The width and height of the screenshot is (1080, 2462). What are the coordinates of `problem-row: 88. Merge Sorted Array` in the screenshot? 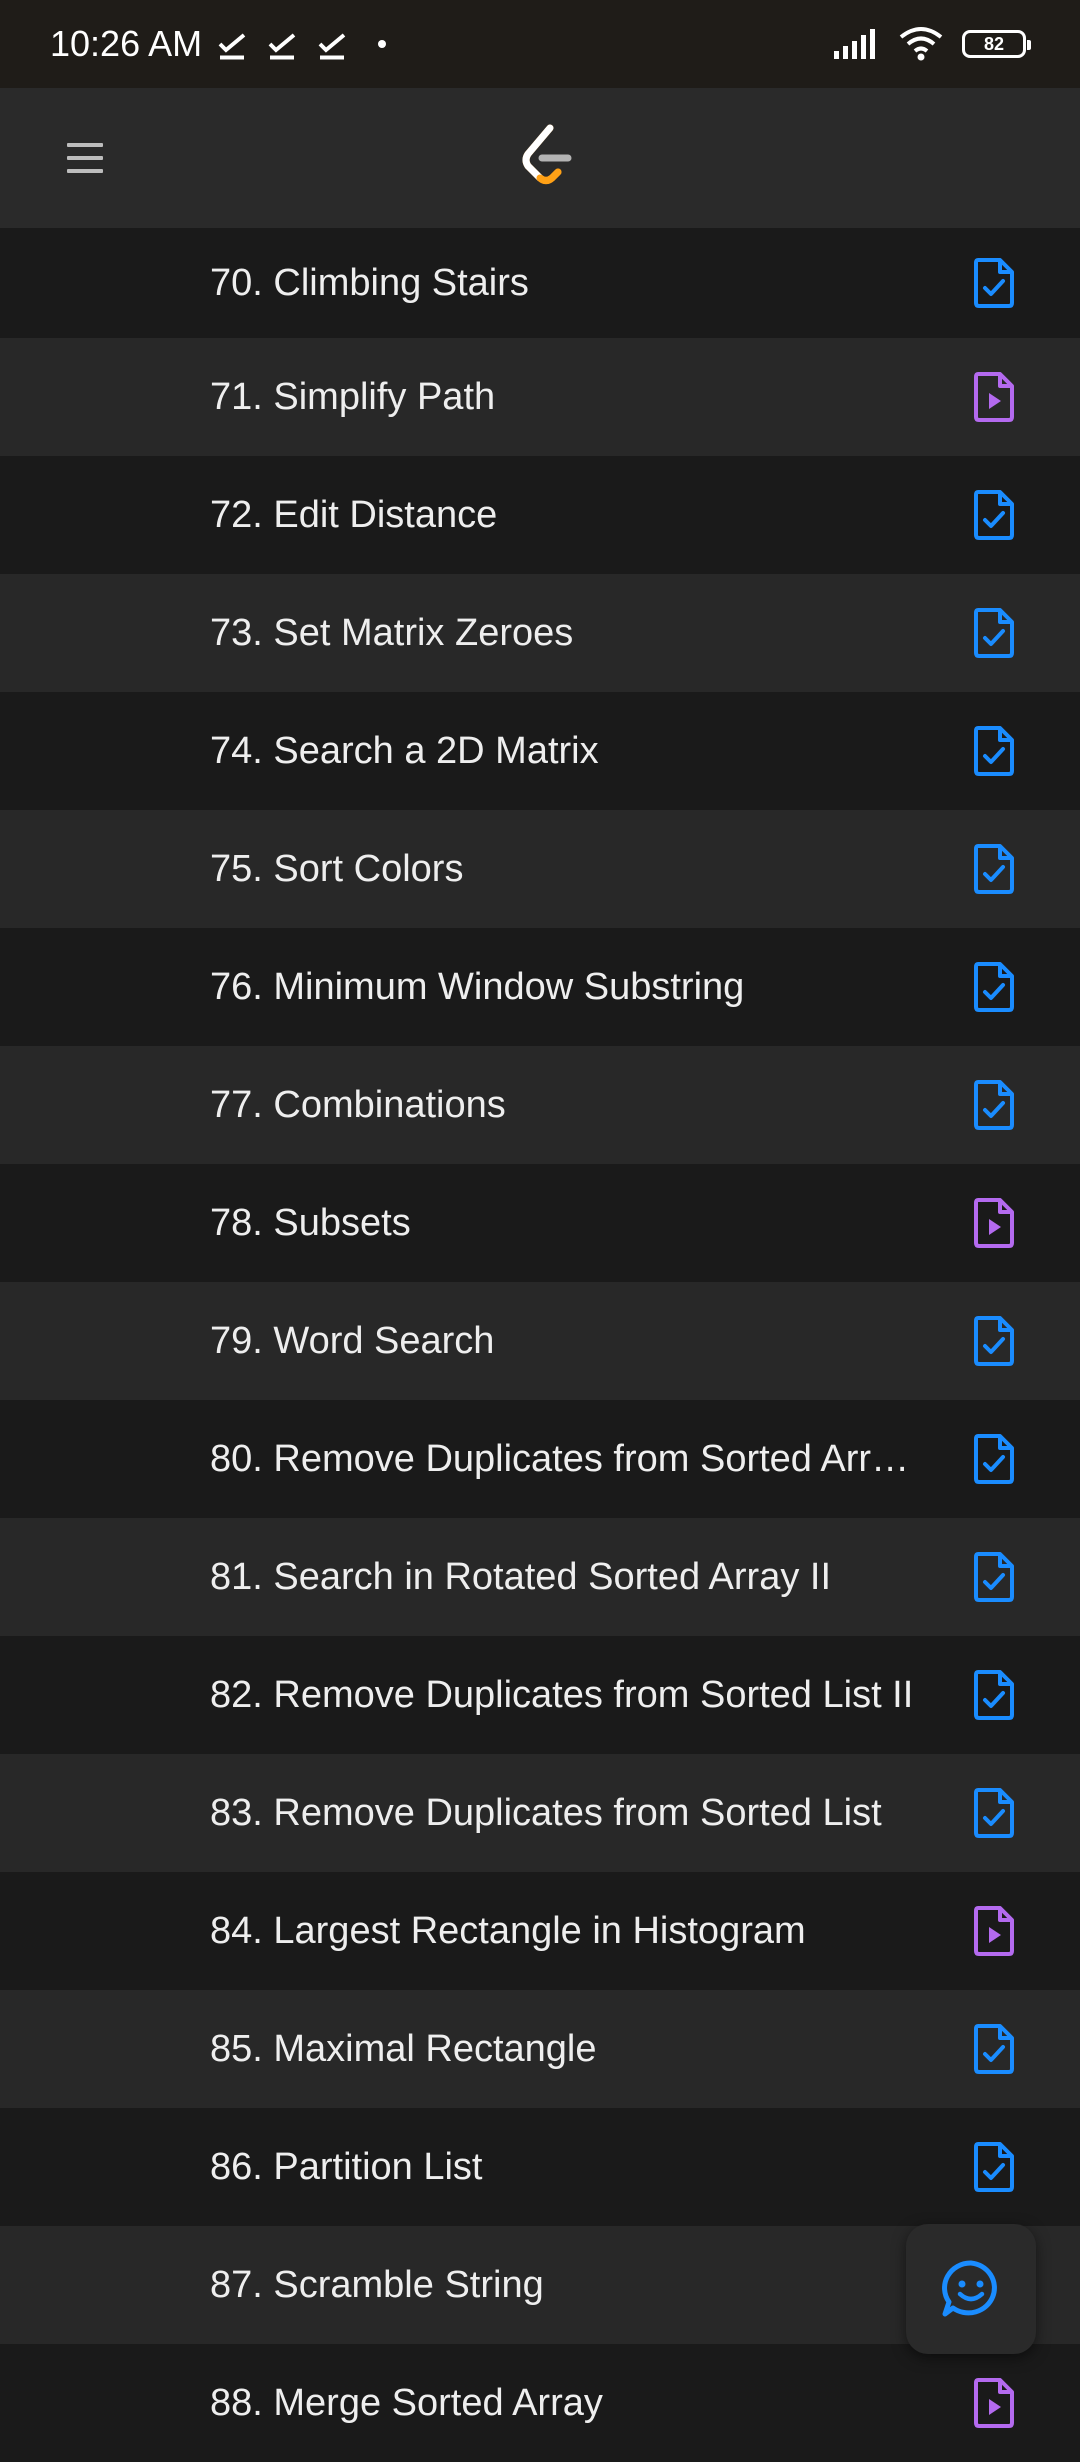 It's located at (540, 2403).